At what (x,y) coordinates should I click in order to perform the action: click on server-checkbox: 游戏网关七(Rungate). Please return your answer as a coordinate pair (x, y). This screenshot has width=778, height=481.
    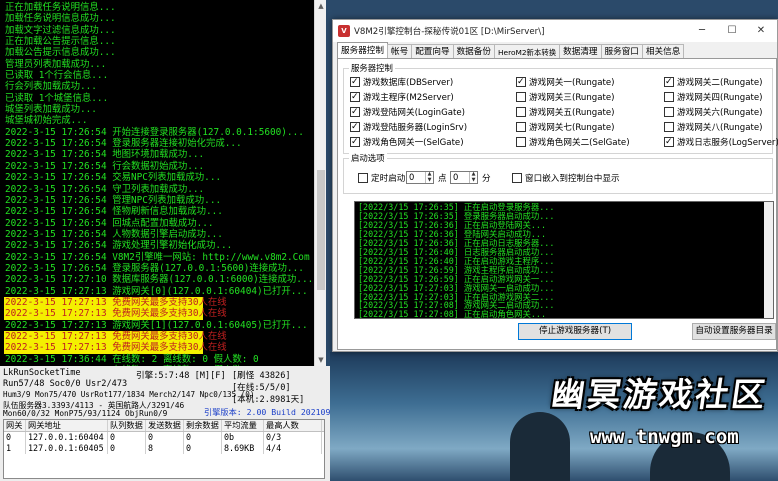
    Looking at the image, I should click on (565, 127).